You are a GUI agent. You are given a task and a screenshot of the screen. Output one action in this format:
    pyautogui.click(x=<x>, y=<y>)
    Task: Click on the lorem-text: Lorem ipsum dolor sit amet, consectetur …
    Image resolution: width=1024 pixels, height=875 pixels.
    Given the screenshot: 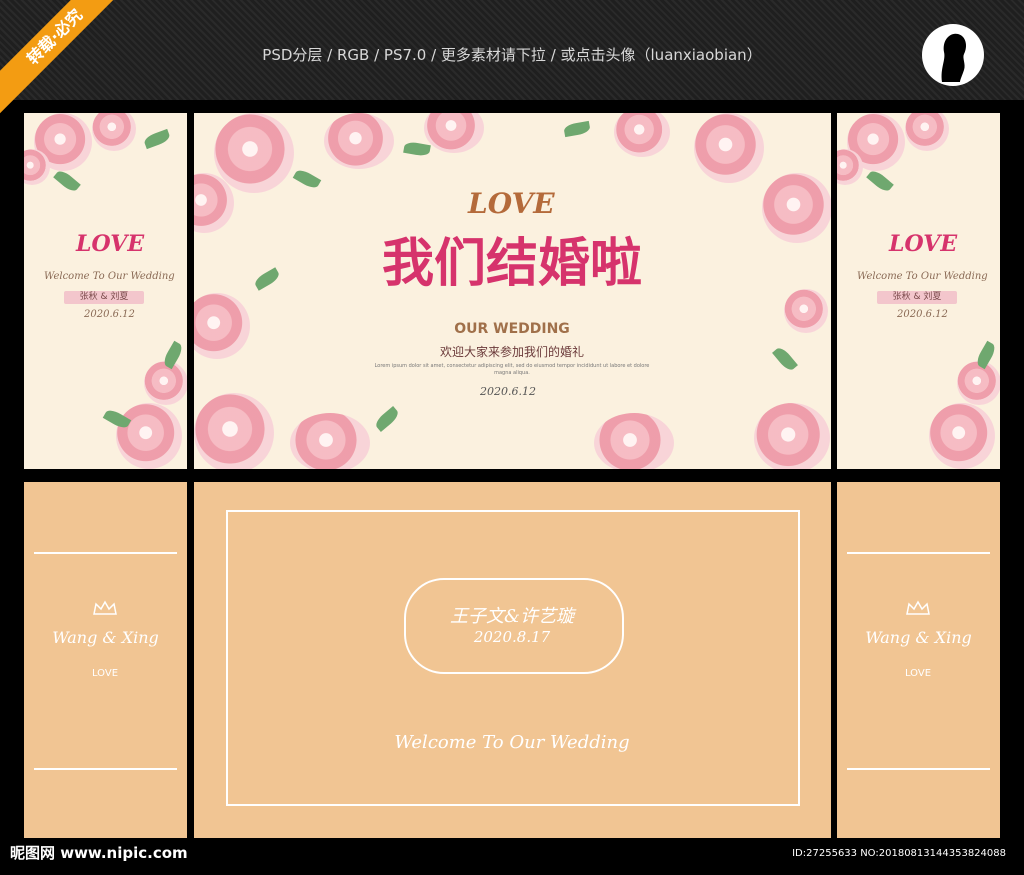 What is the action you would take?
    pyautogui.click(x=512, y=369)
    